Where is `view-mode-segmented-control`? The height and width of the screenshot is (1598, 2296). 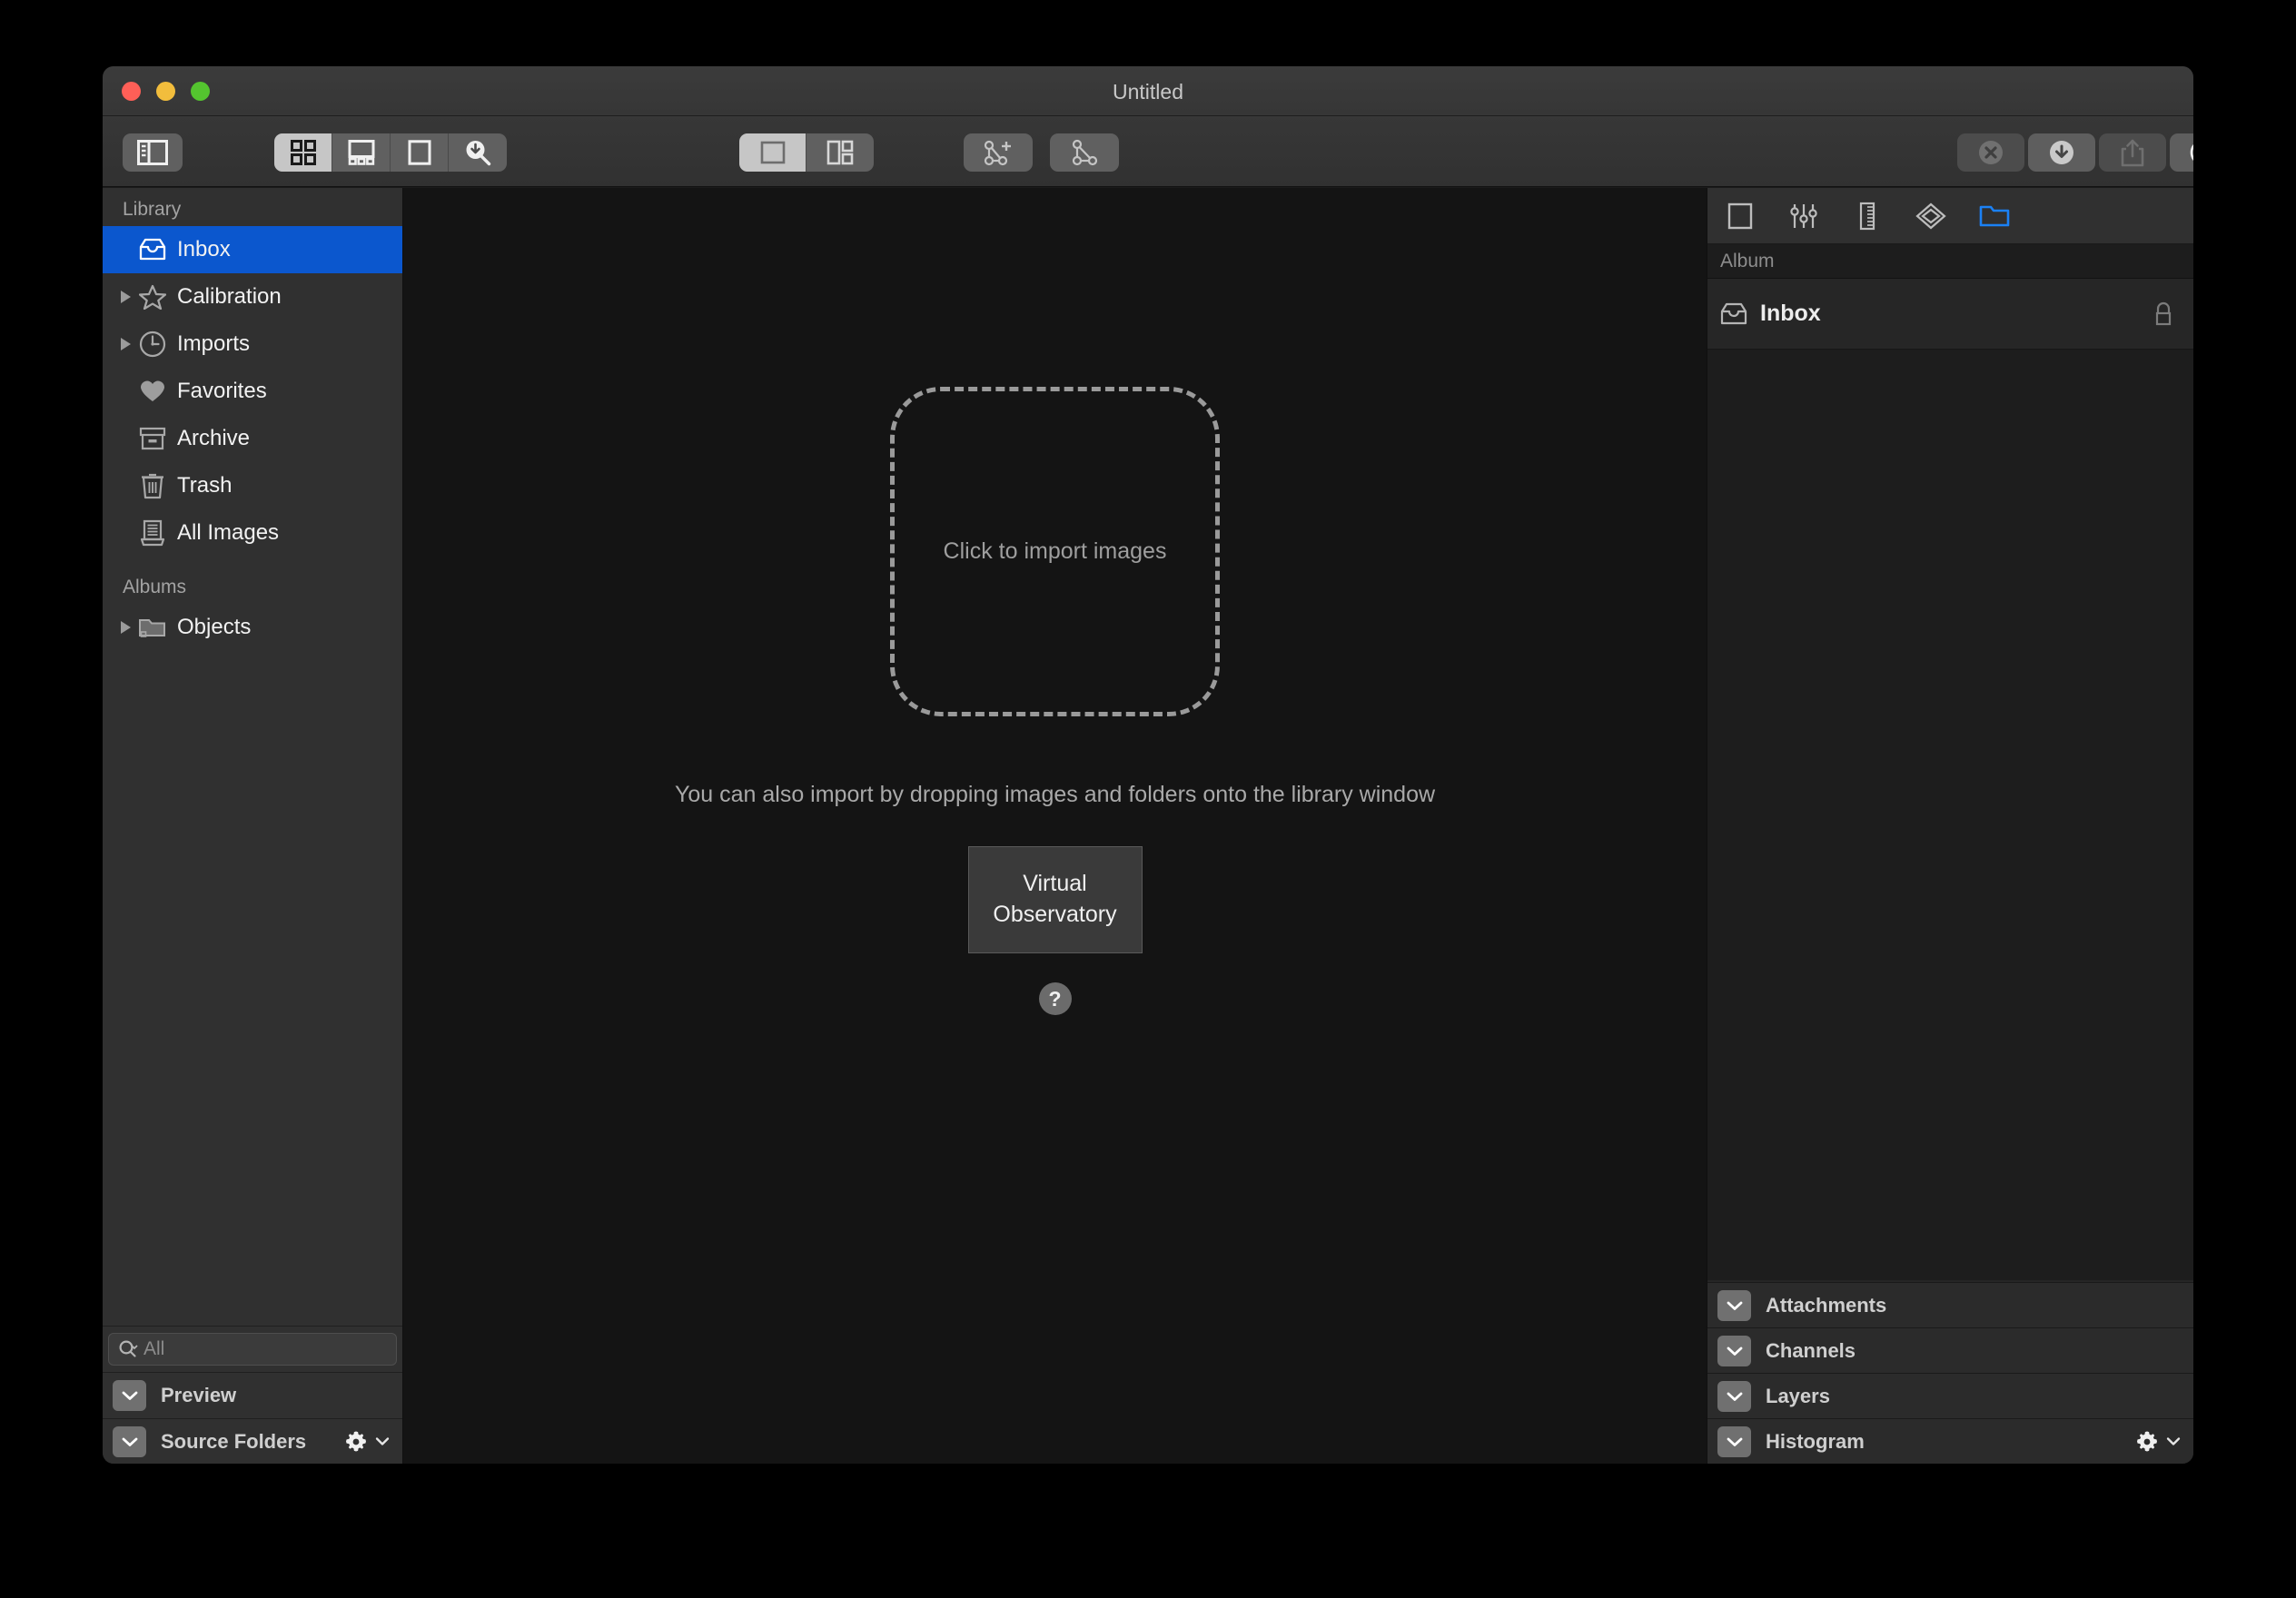
view-mode-segmented-control is located at coordinates (390, 152).